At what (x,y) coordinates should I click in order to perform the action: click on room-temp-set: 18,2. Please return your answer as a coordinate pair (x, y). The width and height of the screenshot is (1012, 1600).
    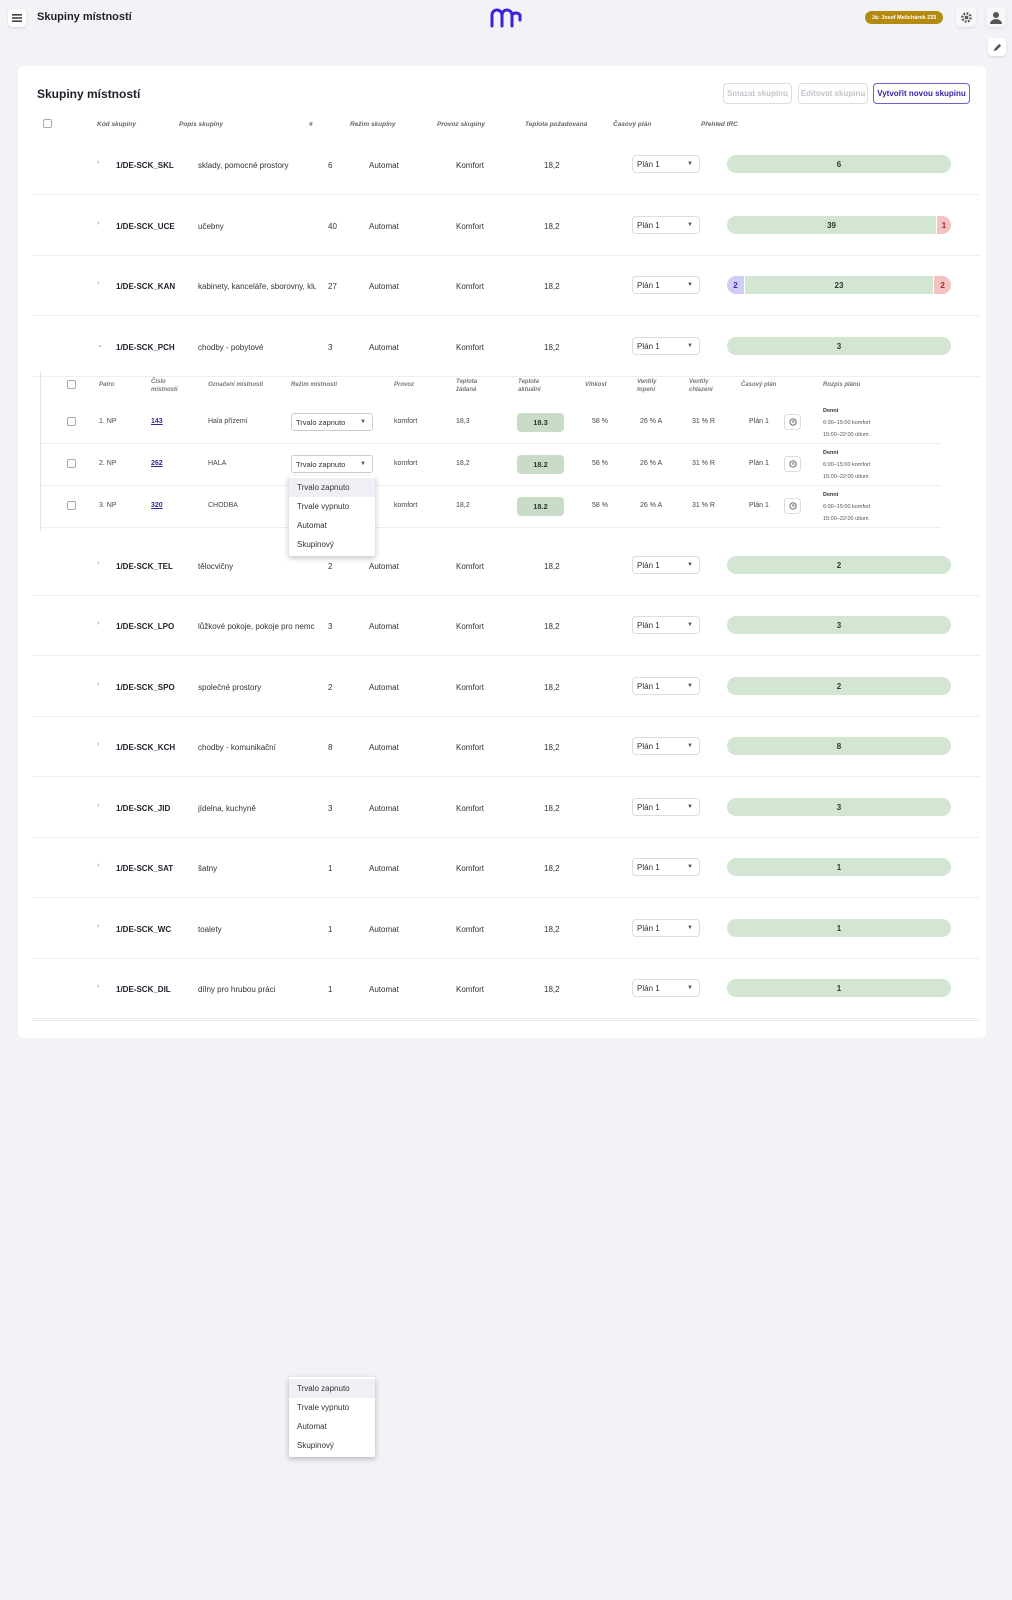
    Looking at the image, I should click on (463, 505).